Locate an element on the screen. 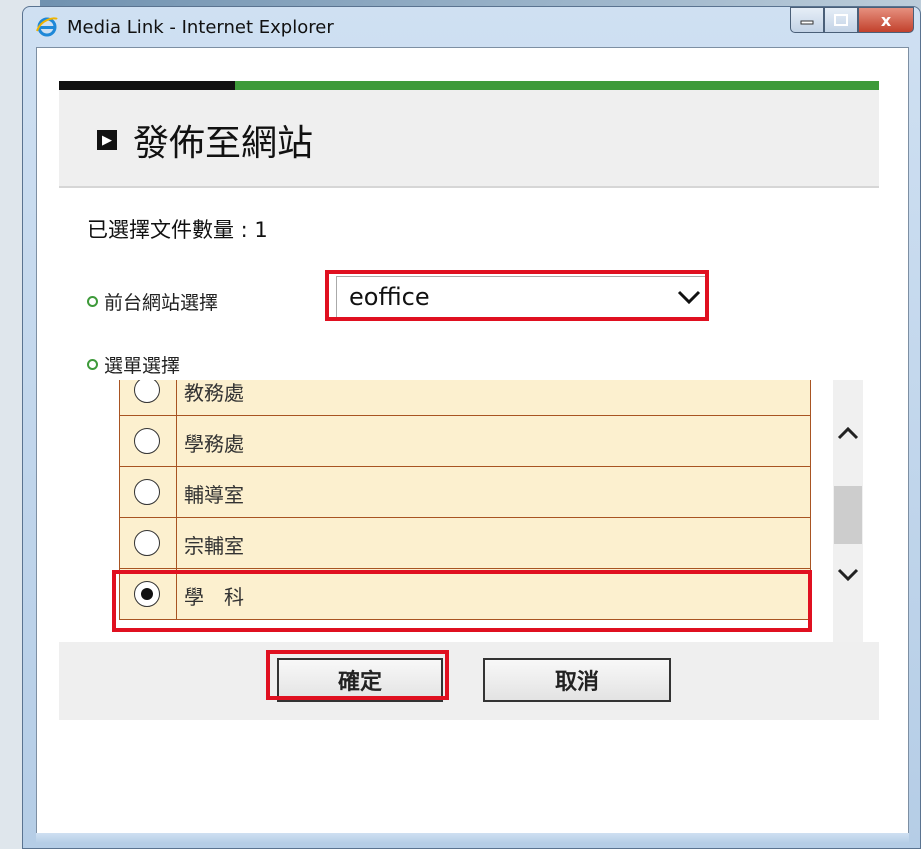  site-select-label-text: 前台網站選擇 is located at coordinates (161, 303).